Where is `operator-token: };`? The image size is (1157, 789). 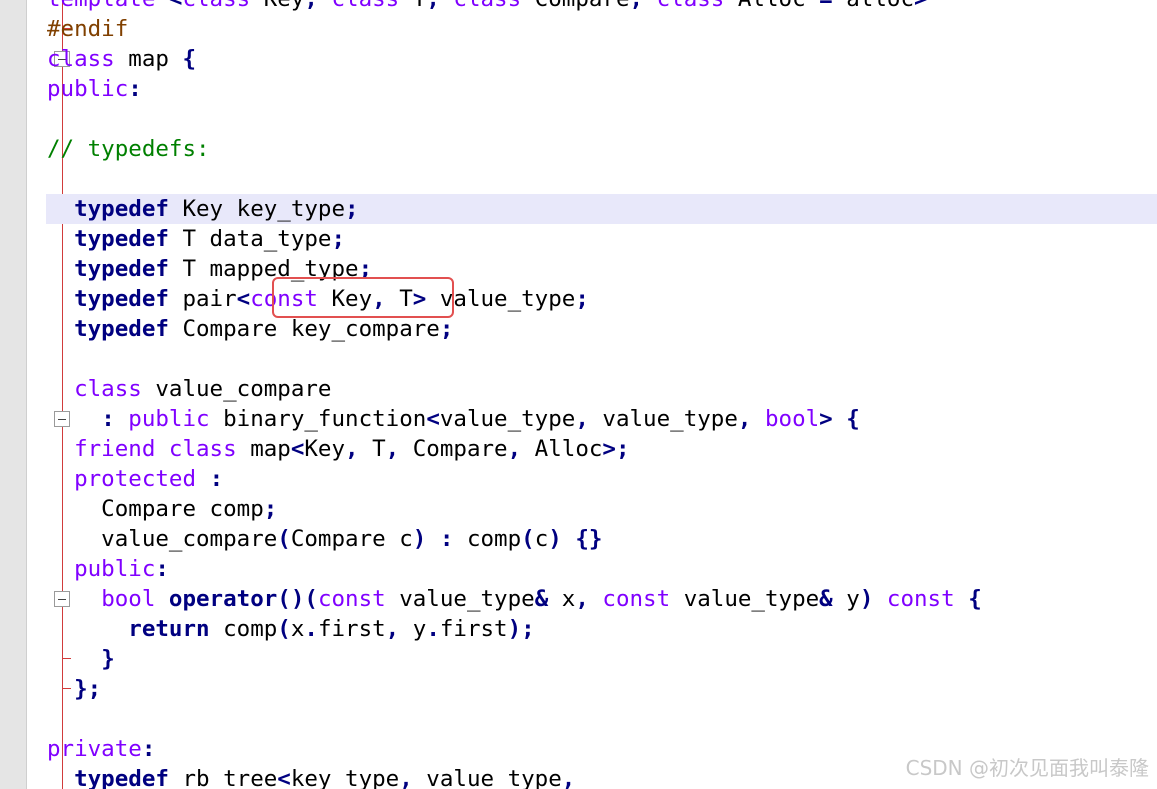
operator-token: }; is located at coordinates (88, 689).